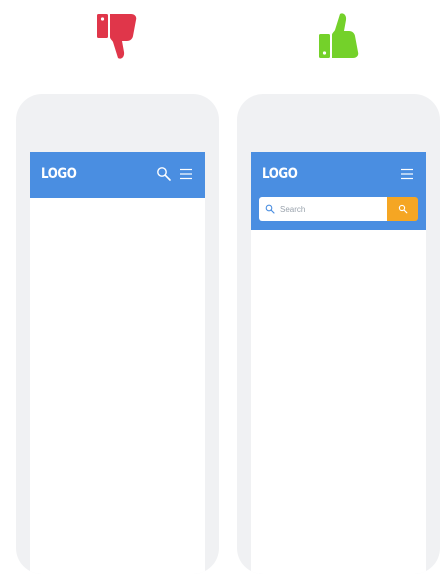 This screenshot has width=440, height=574. Describe the element at coordinates (331, 209) in the screenshot. I see `search-input` at that location.